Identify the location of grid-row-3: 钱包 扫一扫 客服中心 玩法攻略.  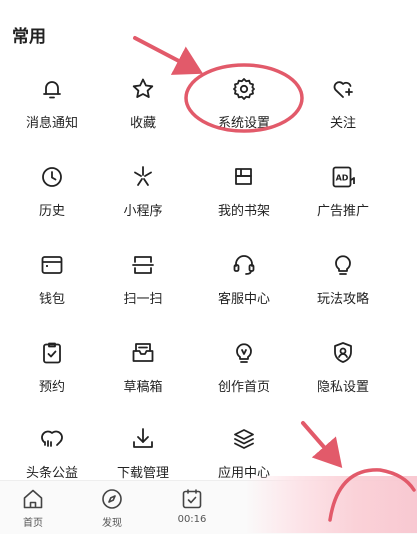
(208, 281).